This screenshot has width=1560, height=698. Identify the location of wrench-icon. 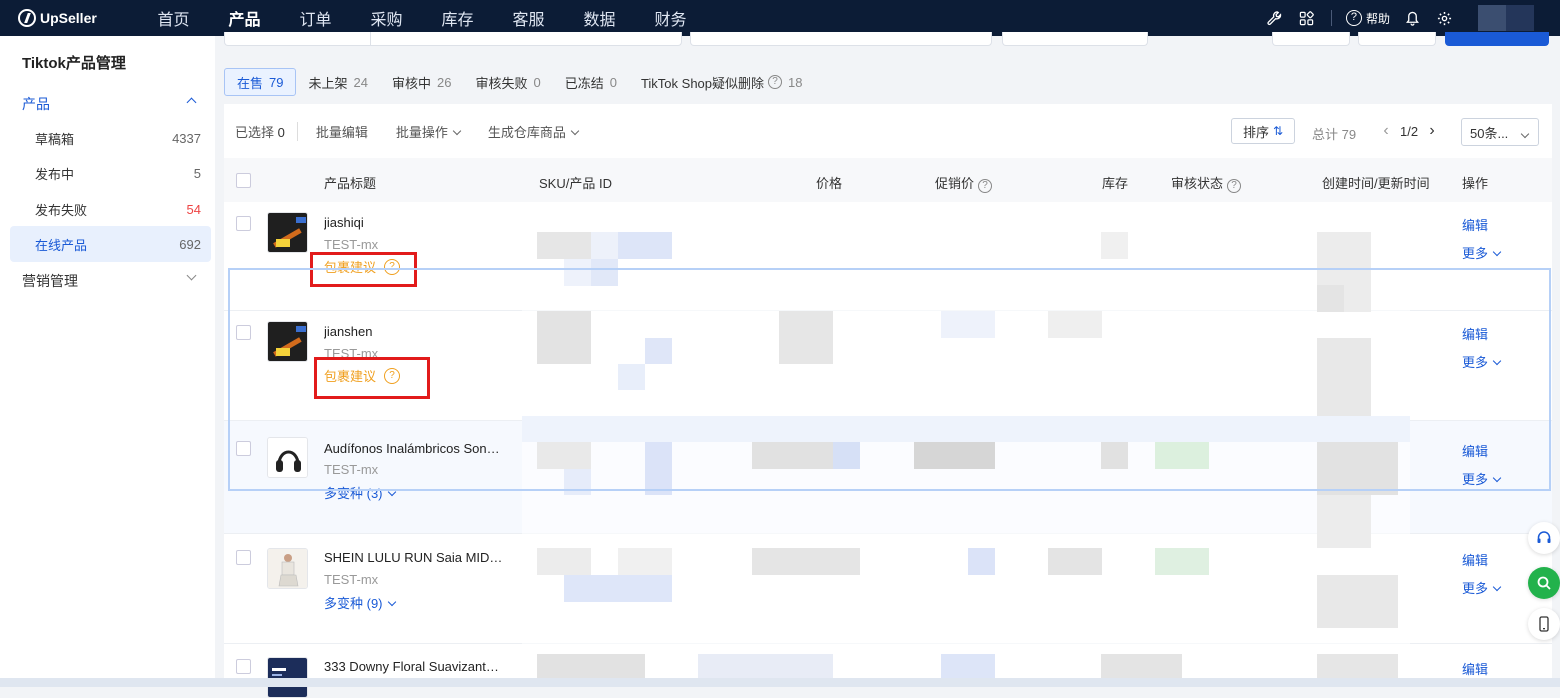
(1275, 18).